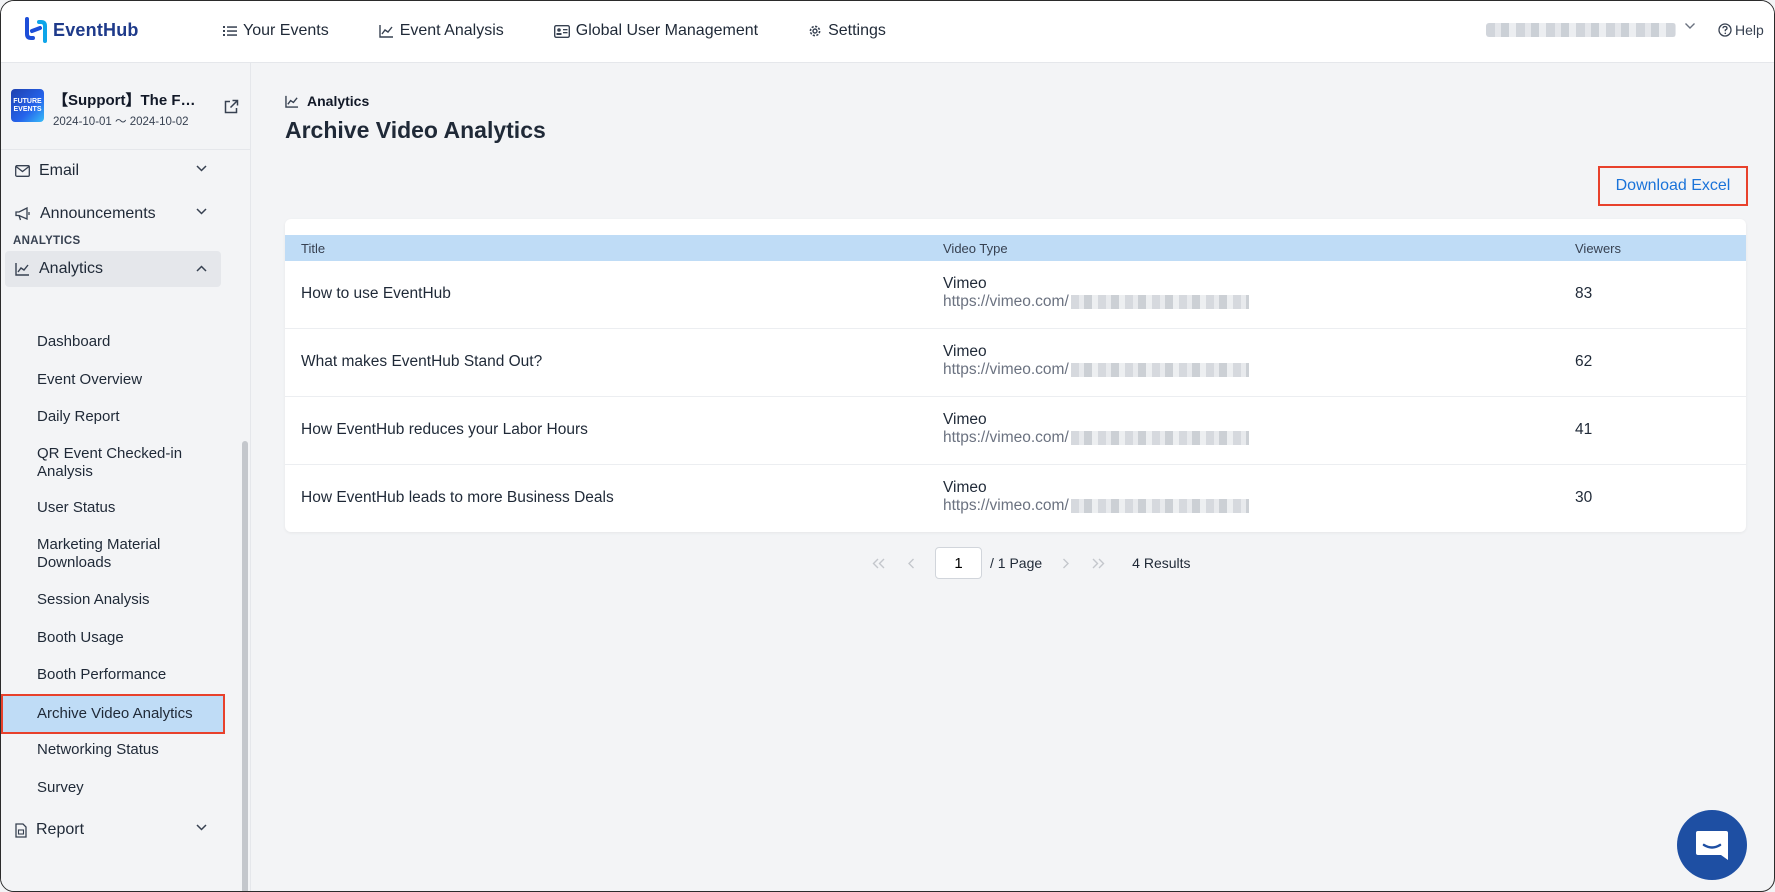 This screenshot has width=1775, height=892. What do you see at coordinates (1015, 248) in the screenshot?
I see `table-header: Title Video Type Viewers` at bounding box center [1015, 248].